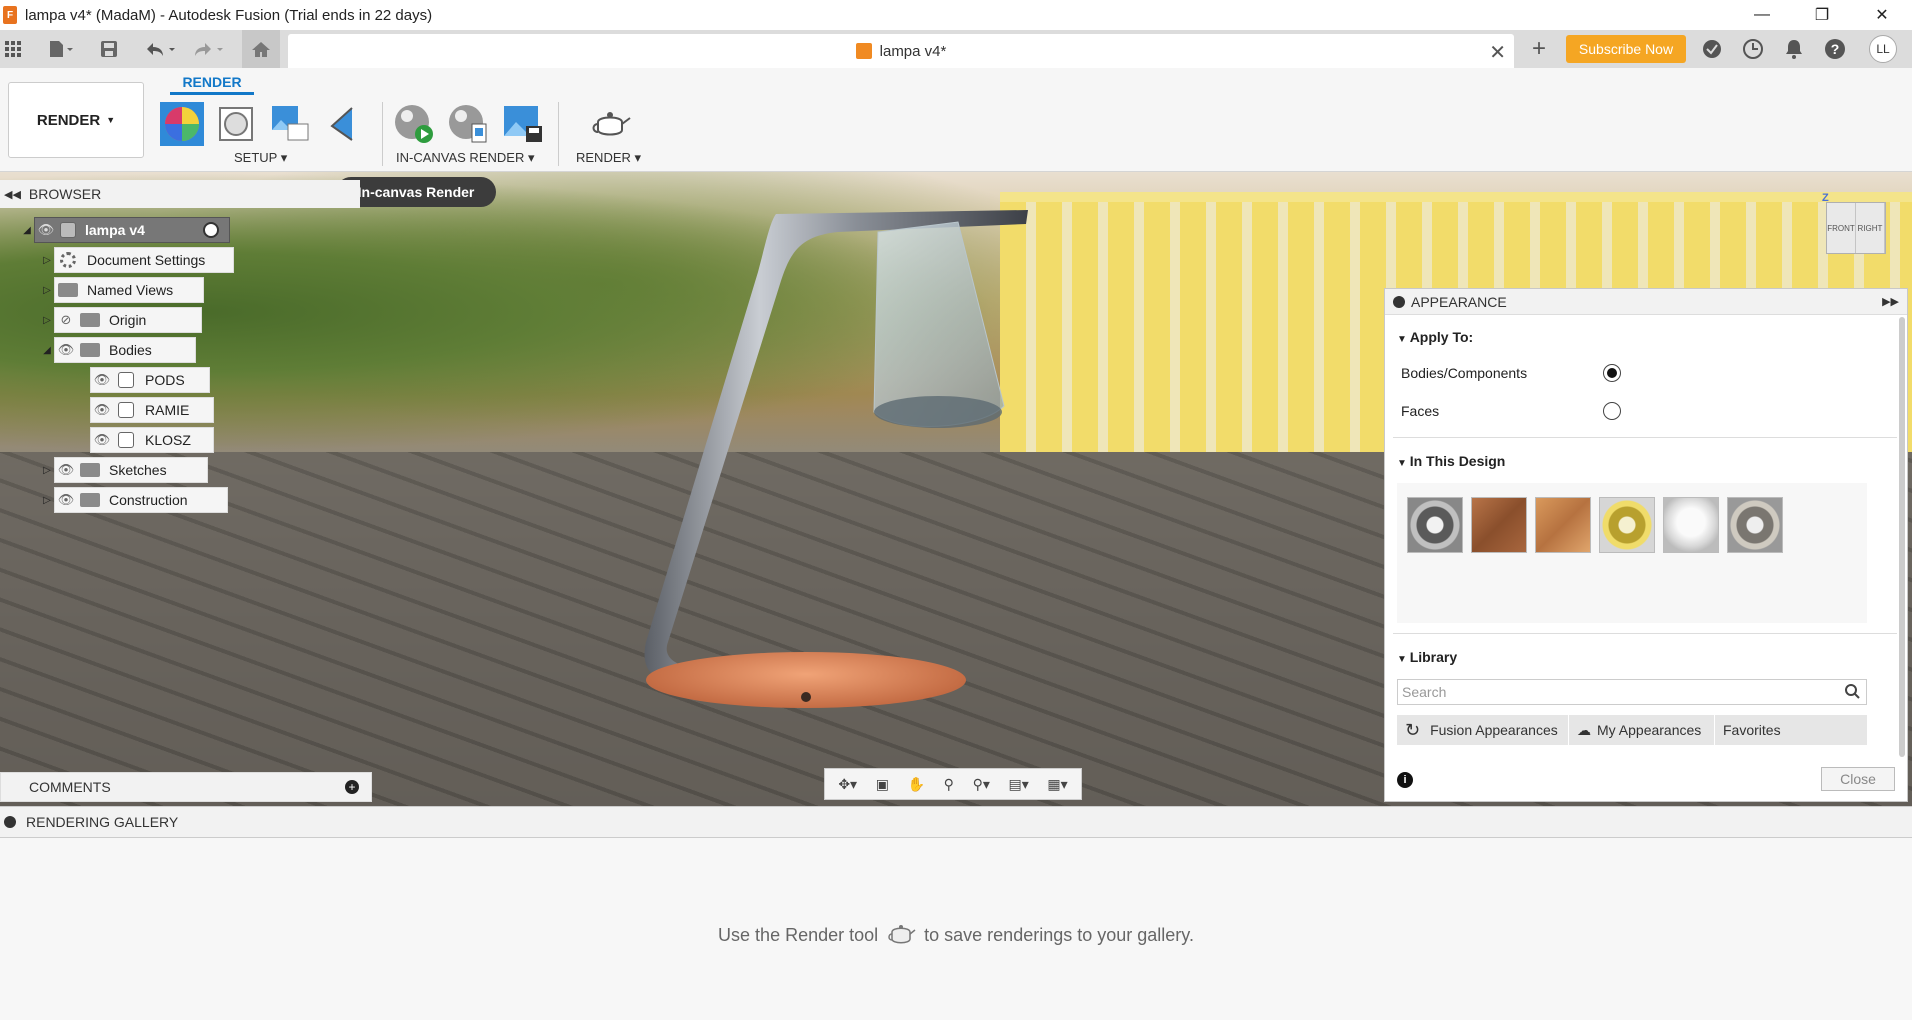 The image size is (1912, 1020). What do you see at coordinates (1499, 525) in the screenshot?
I see `swatch-wood-dark` at bounding box center [1499, 525].